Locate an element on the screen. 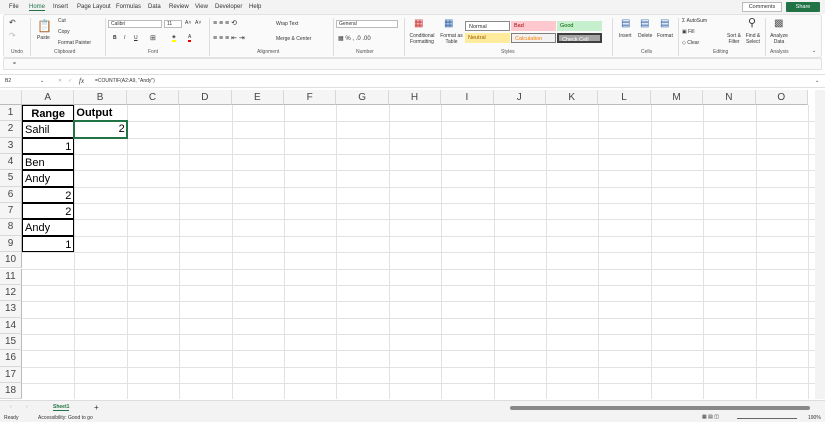 The width and height of the screenshot is (825, 422). add-sheet-icon: + is located at coordinates (96, 407).